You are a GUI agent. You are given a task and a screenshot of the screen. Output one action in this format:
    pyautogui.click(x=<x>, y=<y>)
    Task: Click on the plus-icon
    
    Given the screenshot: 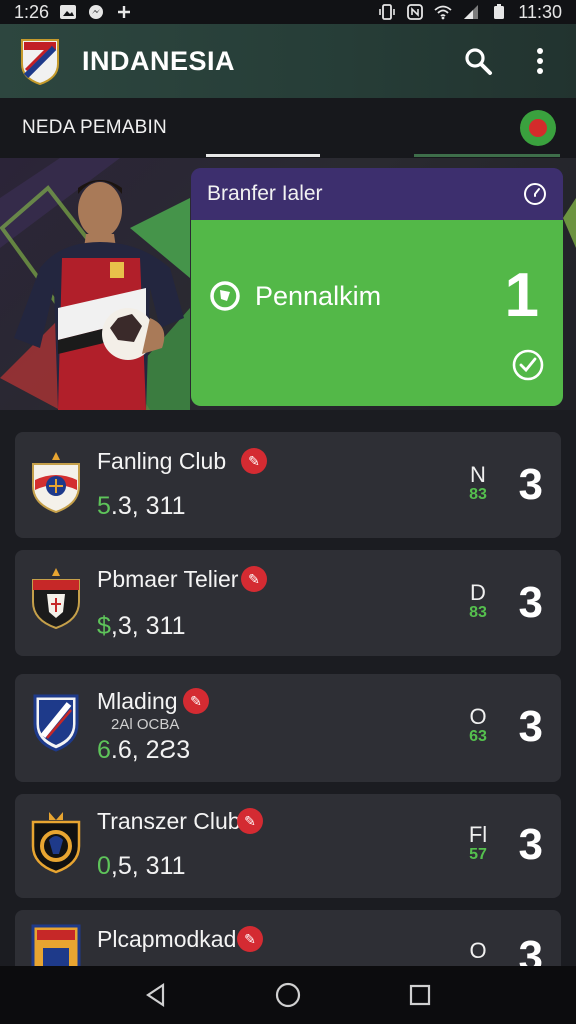 What is the action you would take?
    pyautogui.click(x=124, y=12)
    